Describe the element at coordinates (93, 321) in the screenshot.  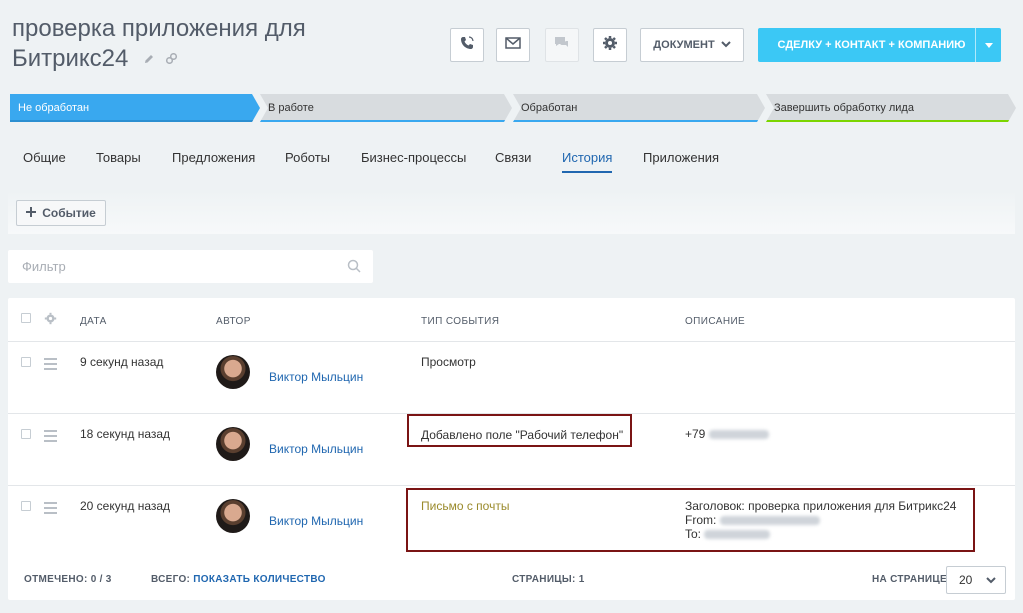
I see `column-header-date: ДАТА` at that location.